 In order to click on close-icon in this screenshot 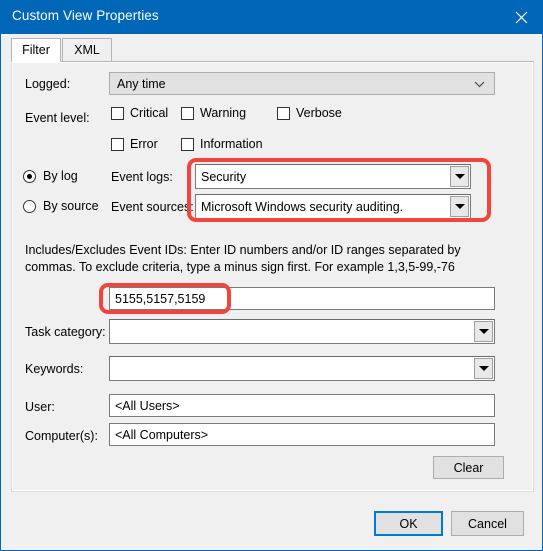, I will do `click(520, 17)`.